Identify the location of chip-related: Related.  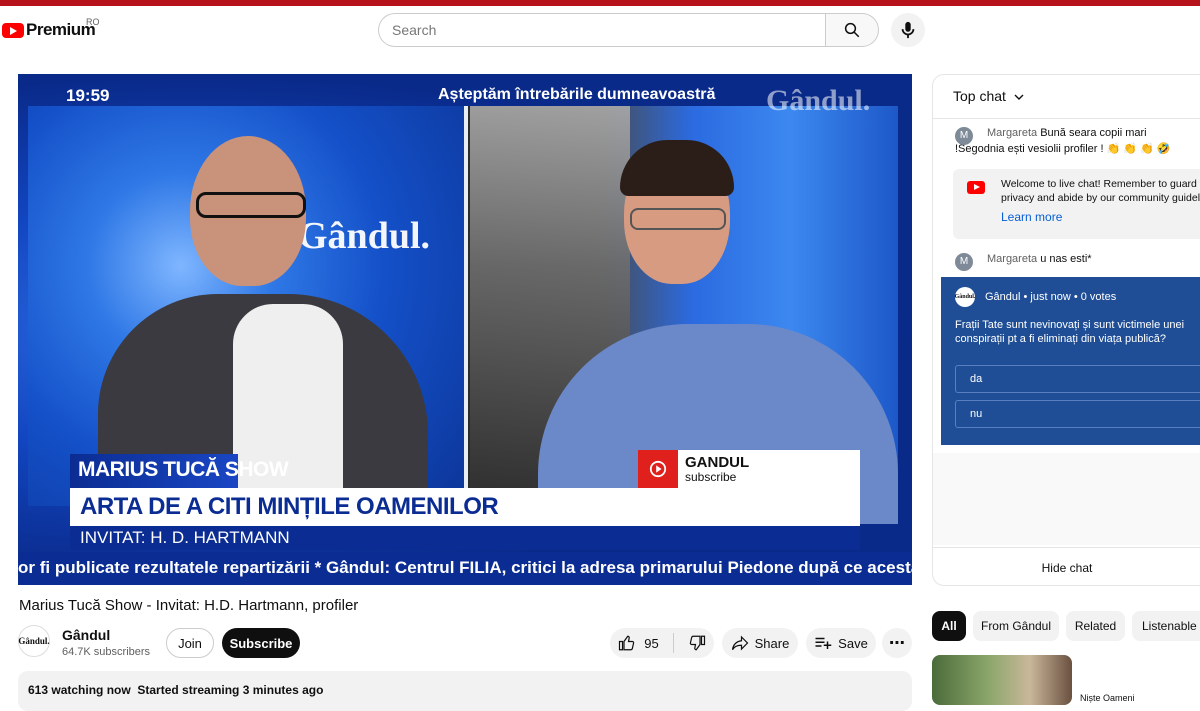
(1095, 626).